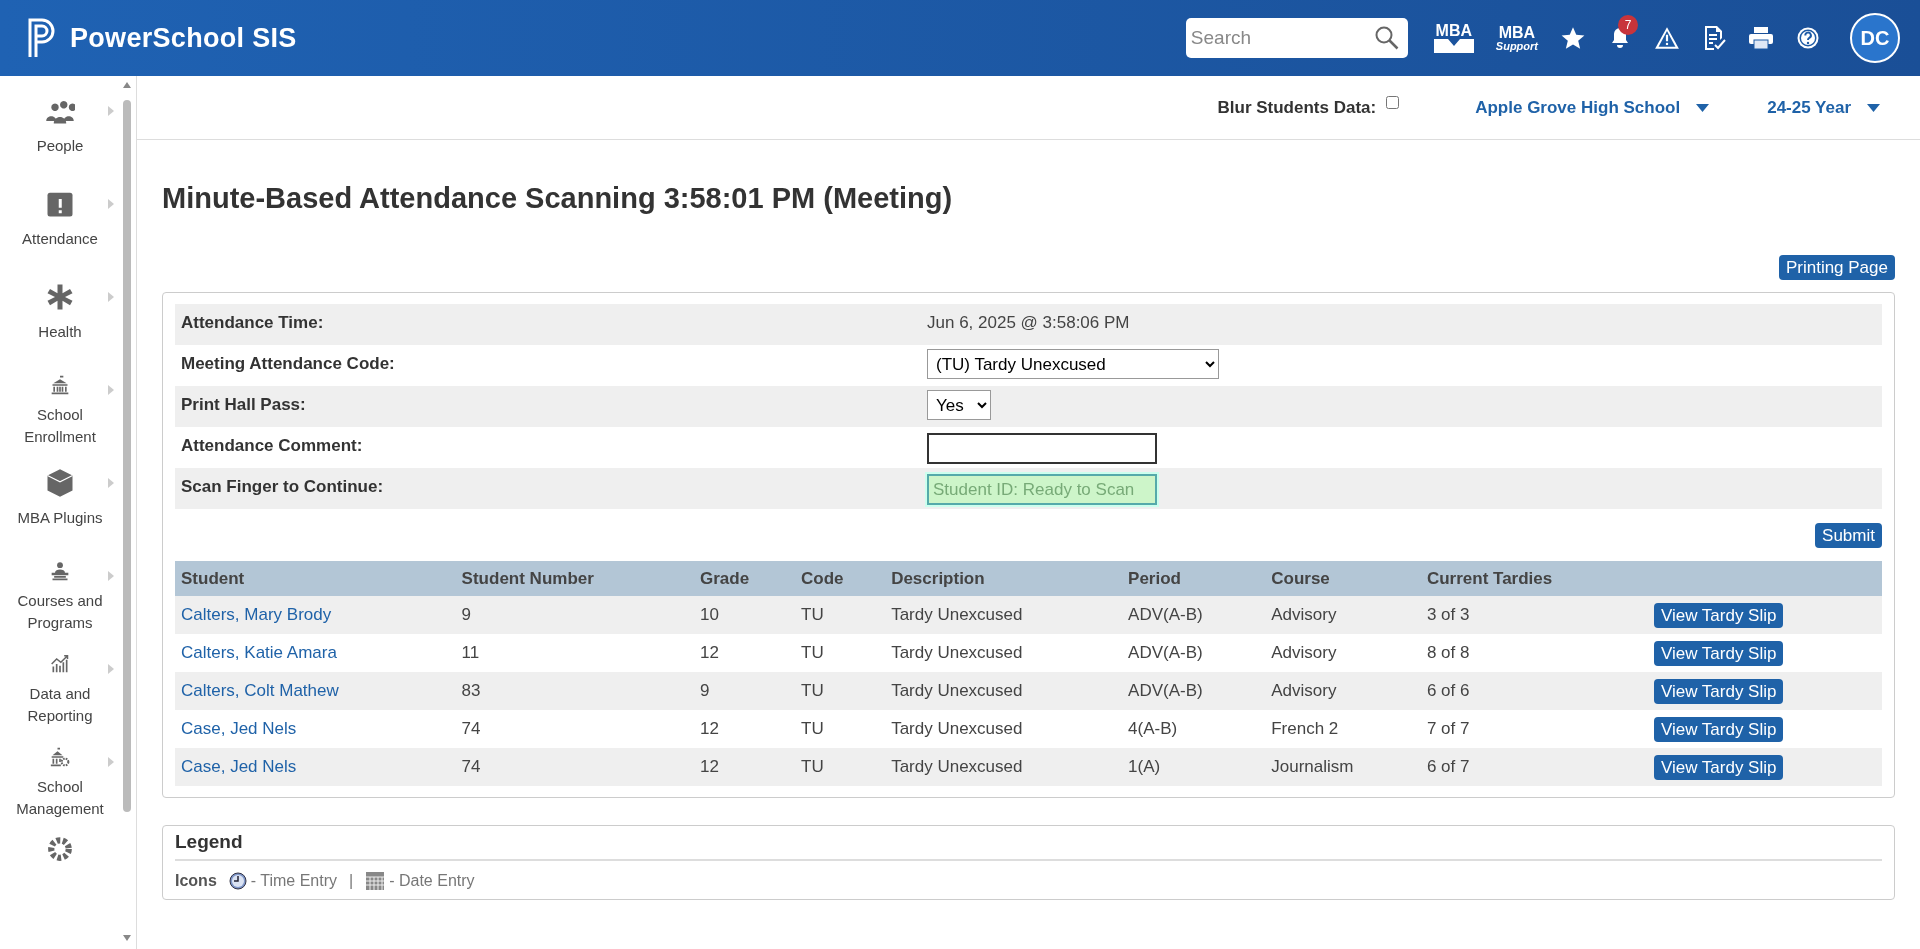 Image resolution: width=1920 pixels, height=949 pixels. Describe the element at coordinates (840, 578) in the screenshot. I see `column-header: Code` at that location.